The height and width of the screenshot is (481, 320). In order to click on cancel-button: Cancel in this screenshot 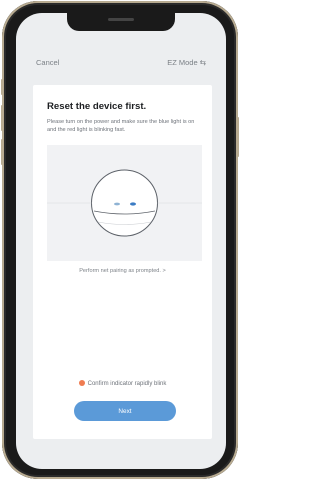, I will do `click(47, 62)`.